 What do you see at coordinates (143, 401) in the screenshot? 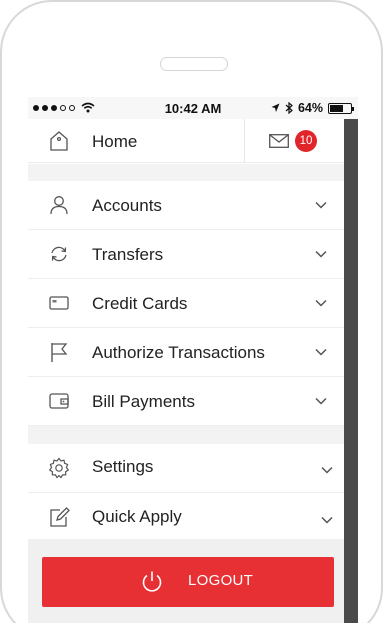
I see `menu-item-label: Bill Payments` at bounding box center [143, 401].